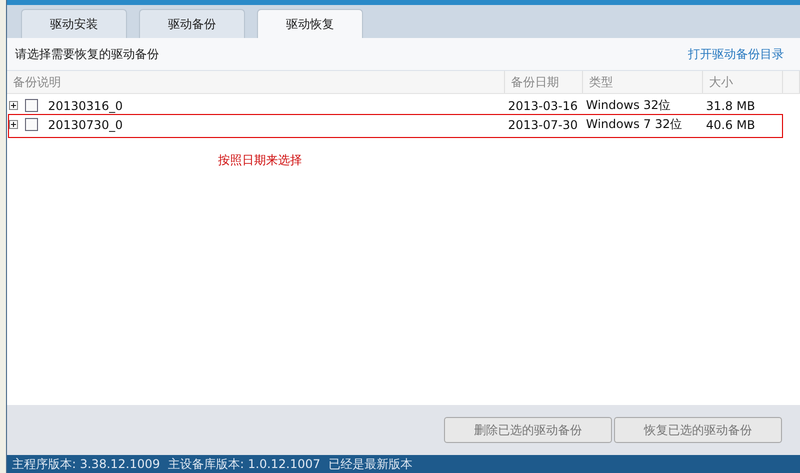 The width and height of the screenshot is (800, 473). What do you see at coordinates (743, 82) in the screenshot?
I see `column-header: 大小` at bounding box center [743, 82].